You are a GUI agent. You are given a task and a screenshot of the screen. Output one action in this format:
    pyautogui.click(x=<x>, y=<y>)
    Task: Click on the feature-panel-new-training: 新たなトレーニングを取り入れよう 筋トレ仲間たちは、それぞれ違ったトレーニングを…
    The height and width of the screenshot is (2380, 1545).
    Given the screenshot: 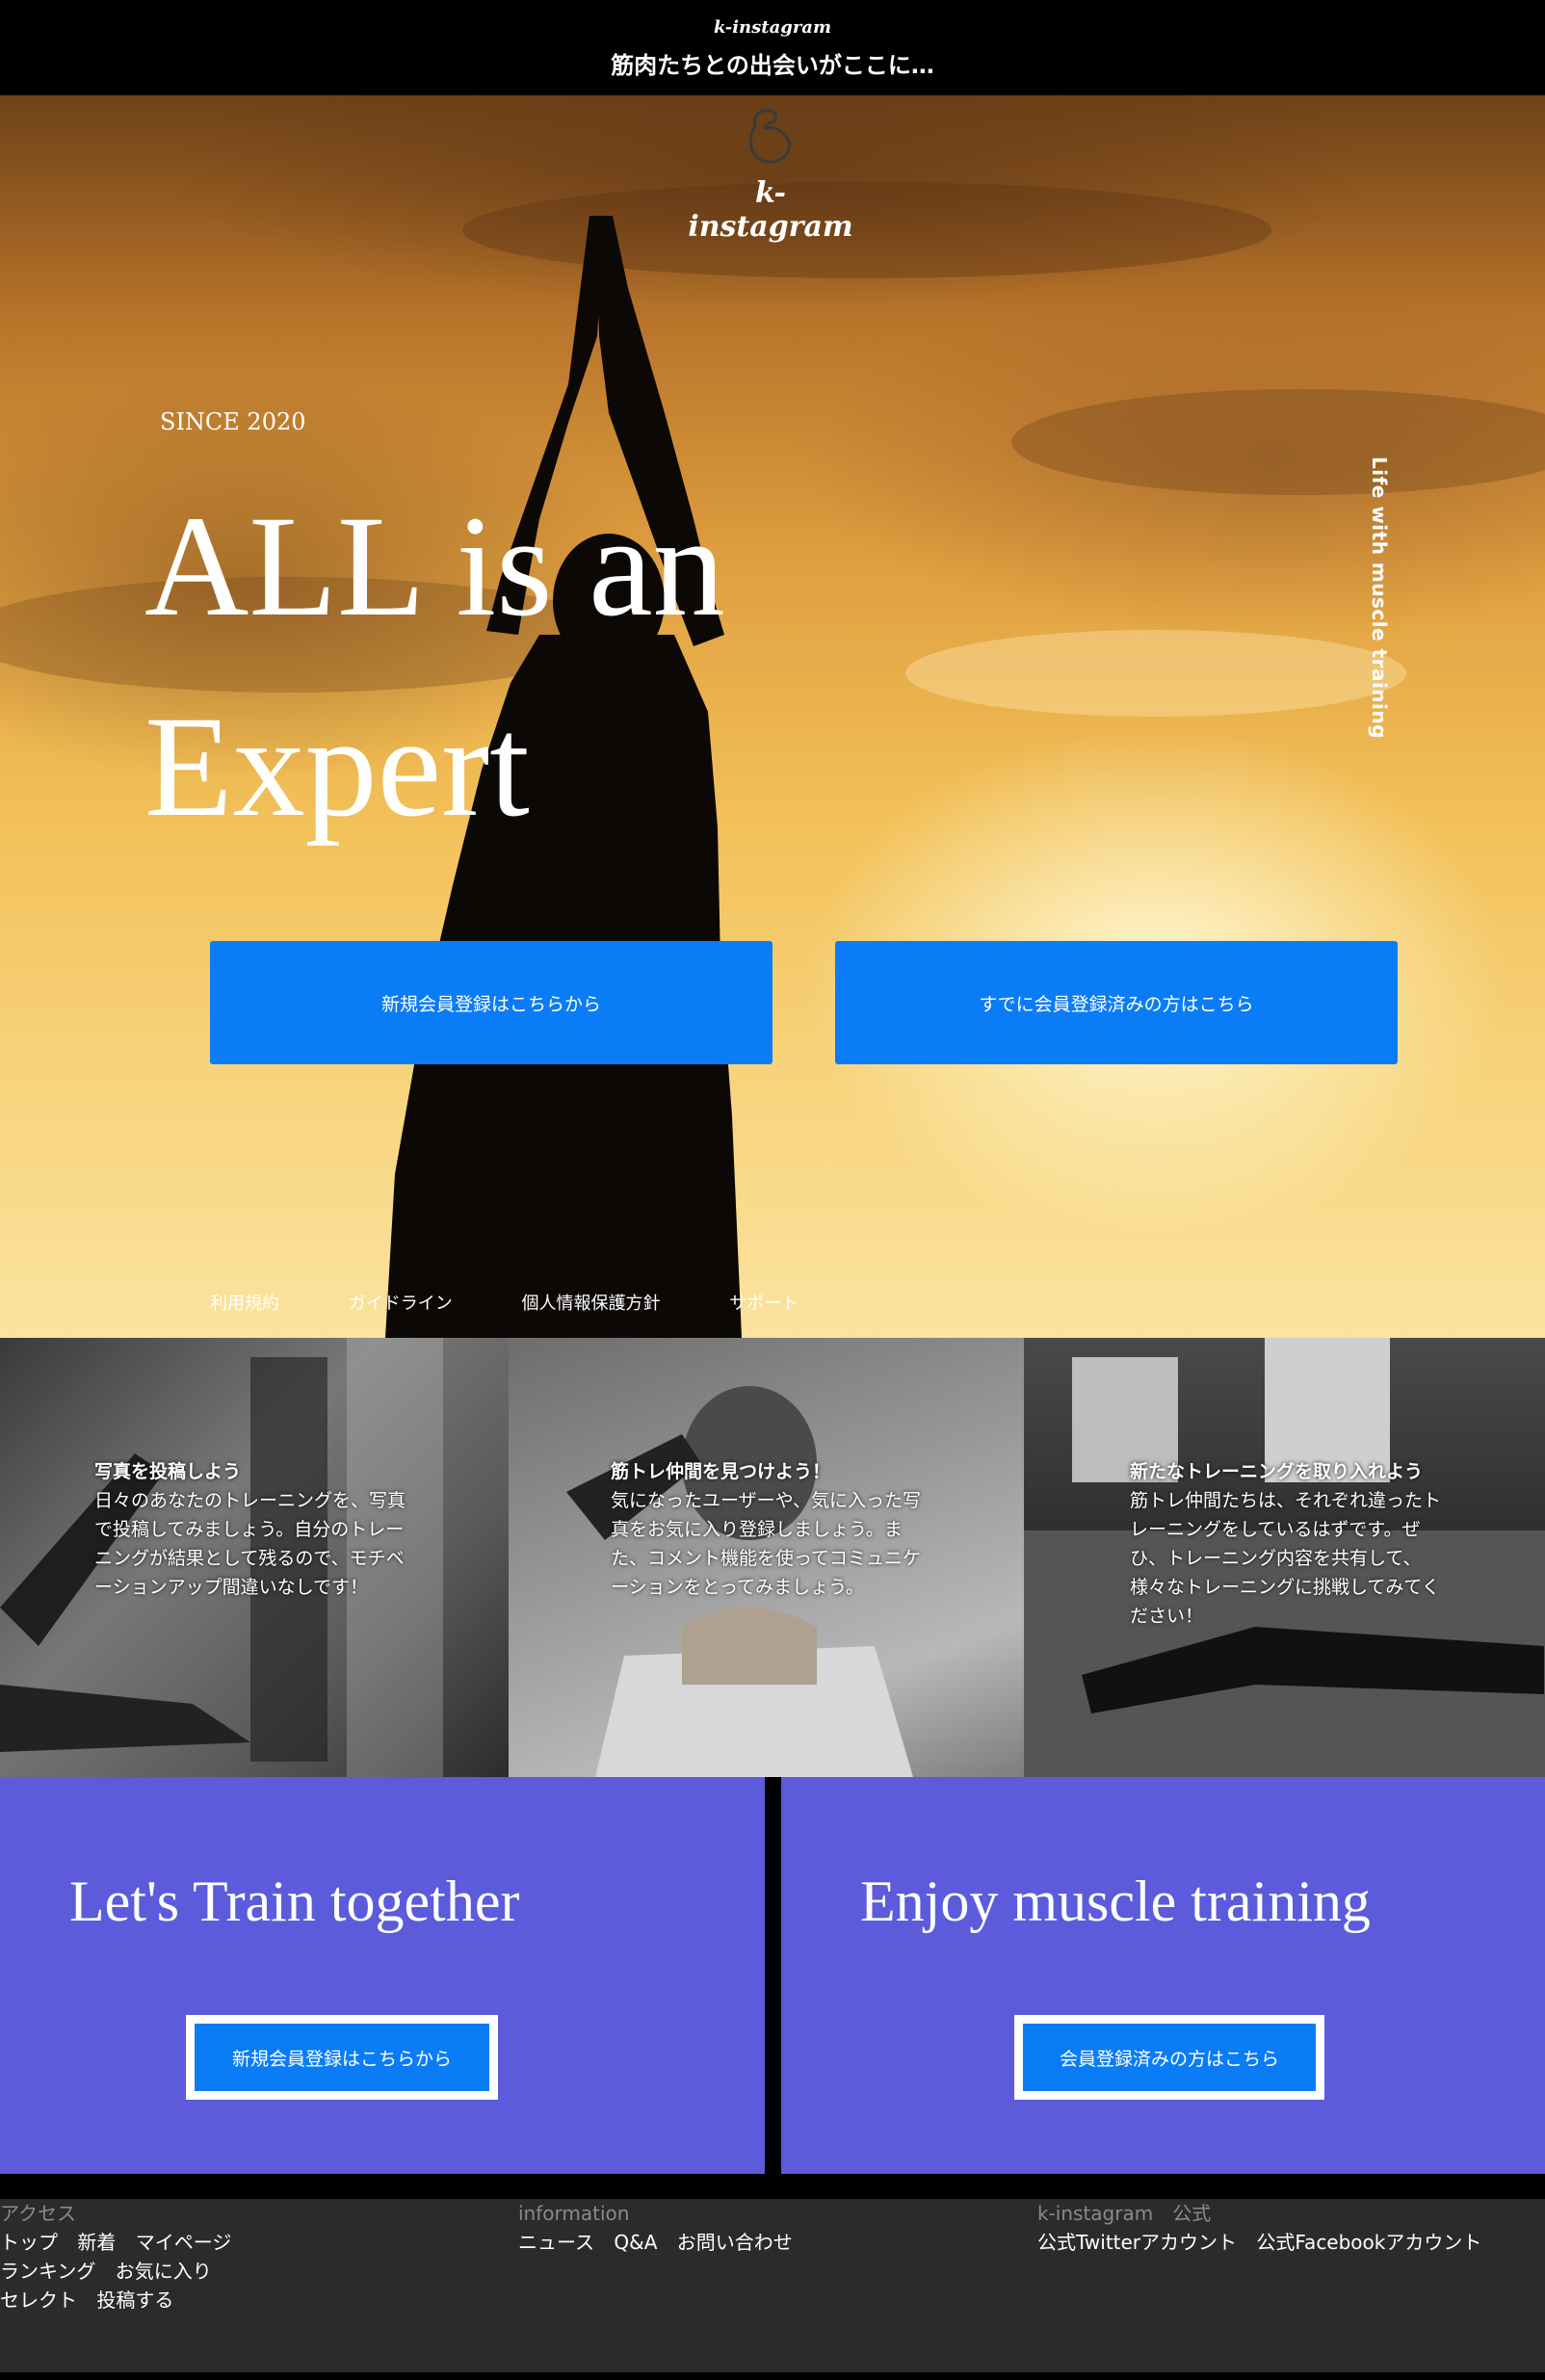 What is the action you would take?
    pyautogui.click(x=1284, y=1557)
    